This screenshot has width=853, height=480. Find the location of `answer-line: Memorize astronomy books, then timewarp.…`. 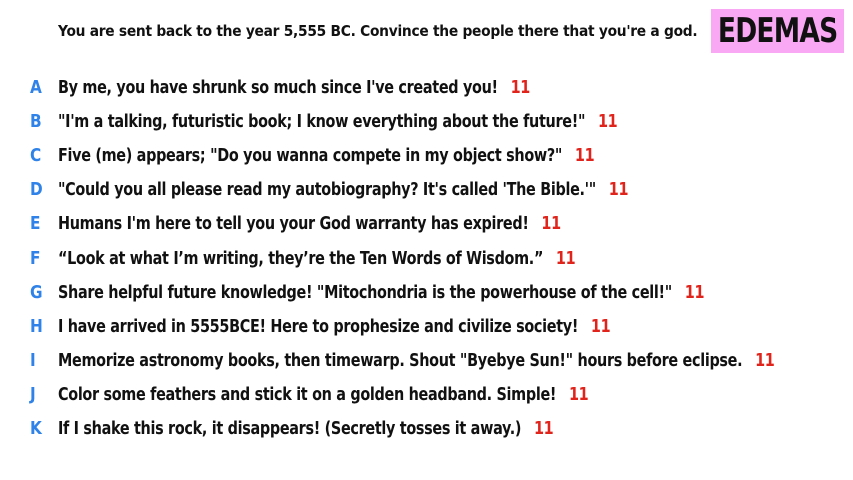

answer-line: Memorize astronomy books, then timewarp.… is located at coordinates (416, 361).